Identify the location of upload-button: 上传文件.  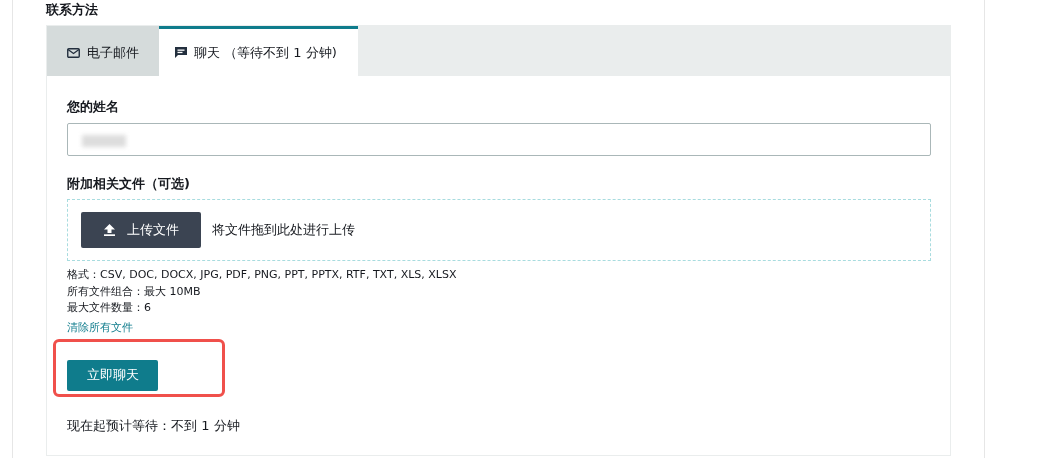
(141, 230).